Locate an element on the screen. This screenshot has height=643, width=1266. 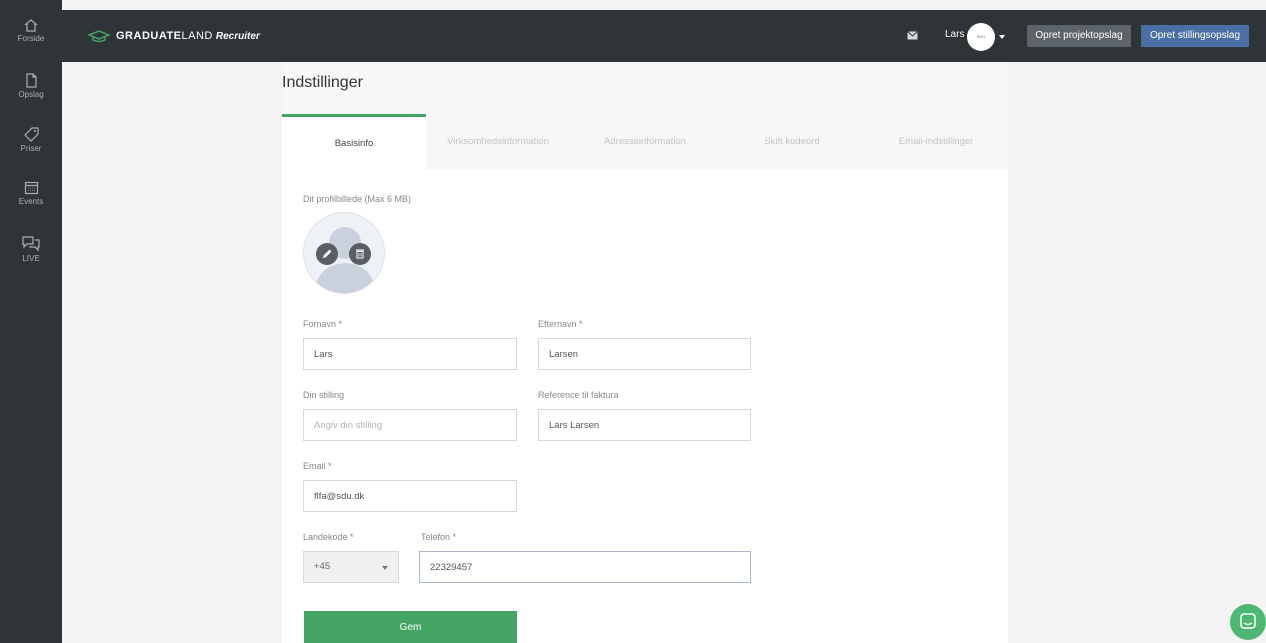
sidebar-item-events: Events is located at coordinates (31, 193).